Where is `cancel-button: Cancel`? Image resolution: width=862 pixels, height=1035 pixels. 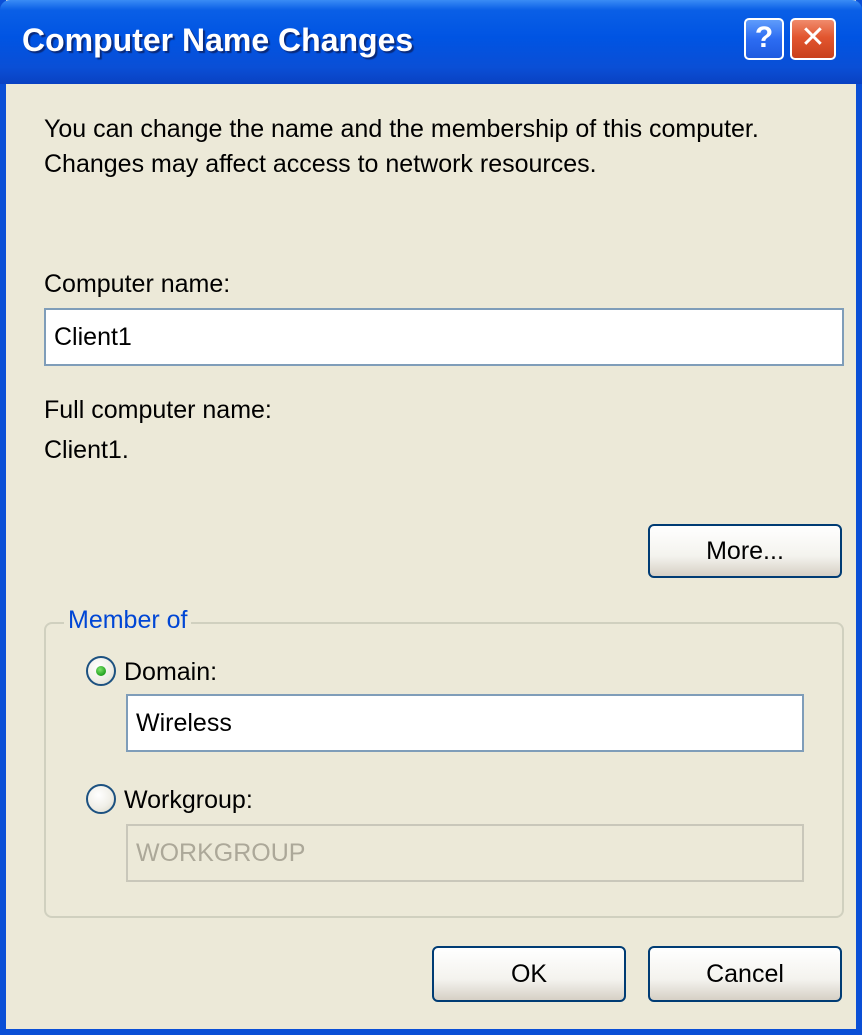 cancel-button: Cancel is located at coordinates (745, 974).